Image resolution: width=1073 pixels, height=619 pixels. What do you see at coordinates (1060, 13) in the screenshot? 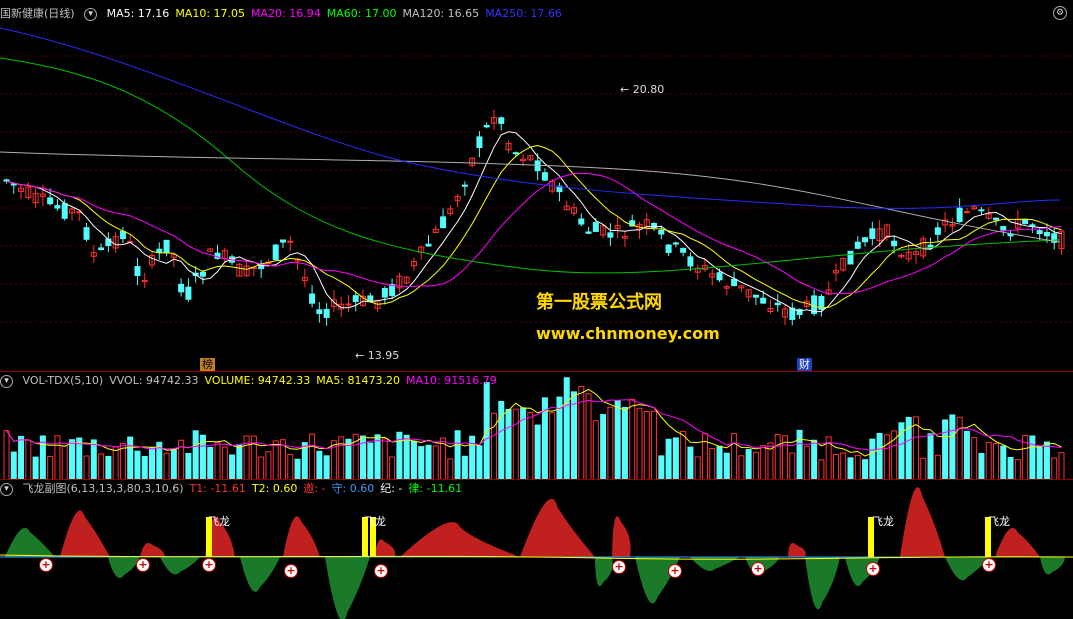
I see `settings-icon: ⚙` at bounding box center [1060, 13].